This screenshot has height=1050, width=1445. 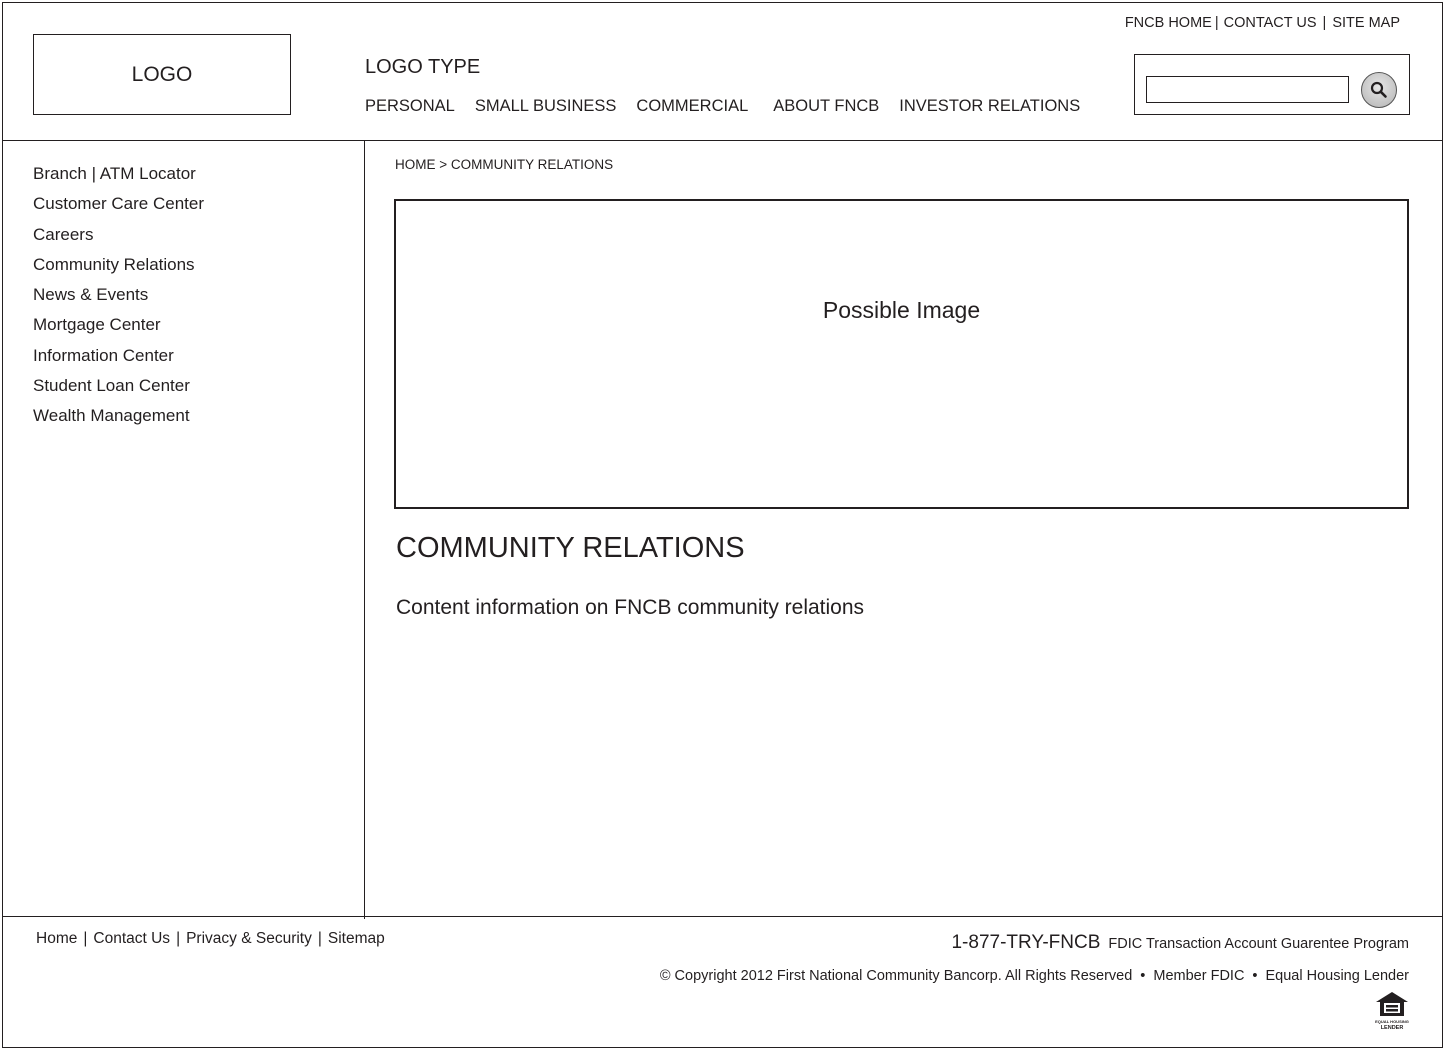 What do you see at coordinates (118, 389) in the screenshot?
I see `sidebar-item-student-loan-center: Student Loan Center` at bounding box center [118, 389].